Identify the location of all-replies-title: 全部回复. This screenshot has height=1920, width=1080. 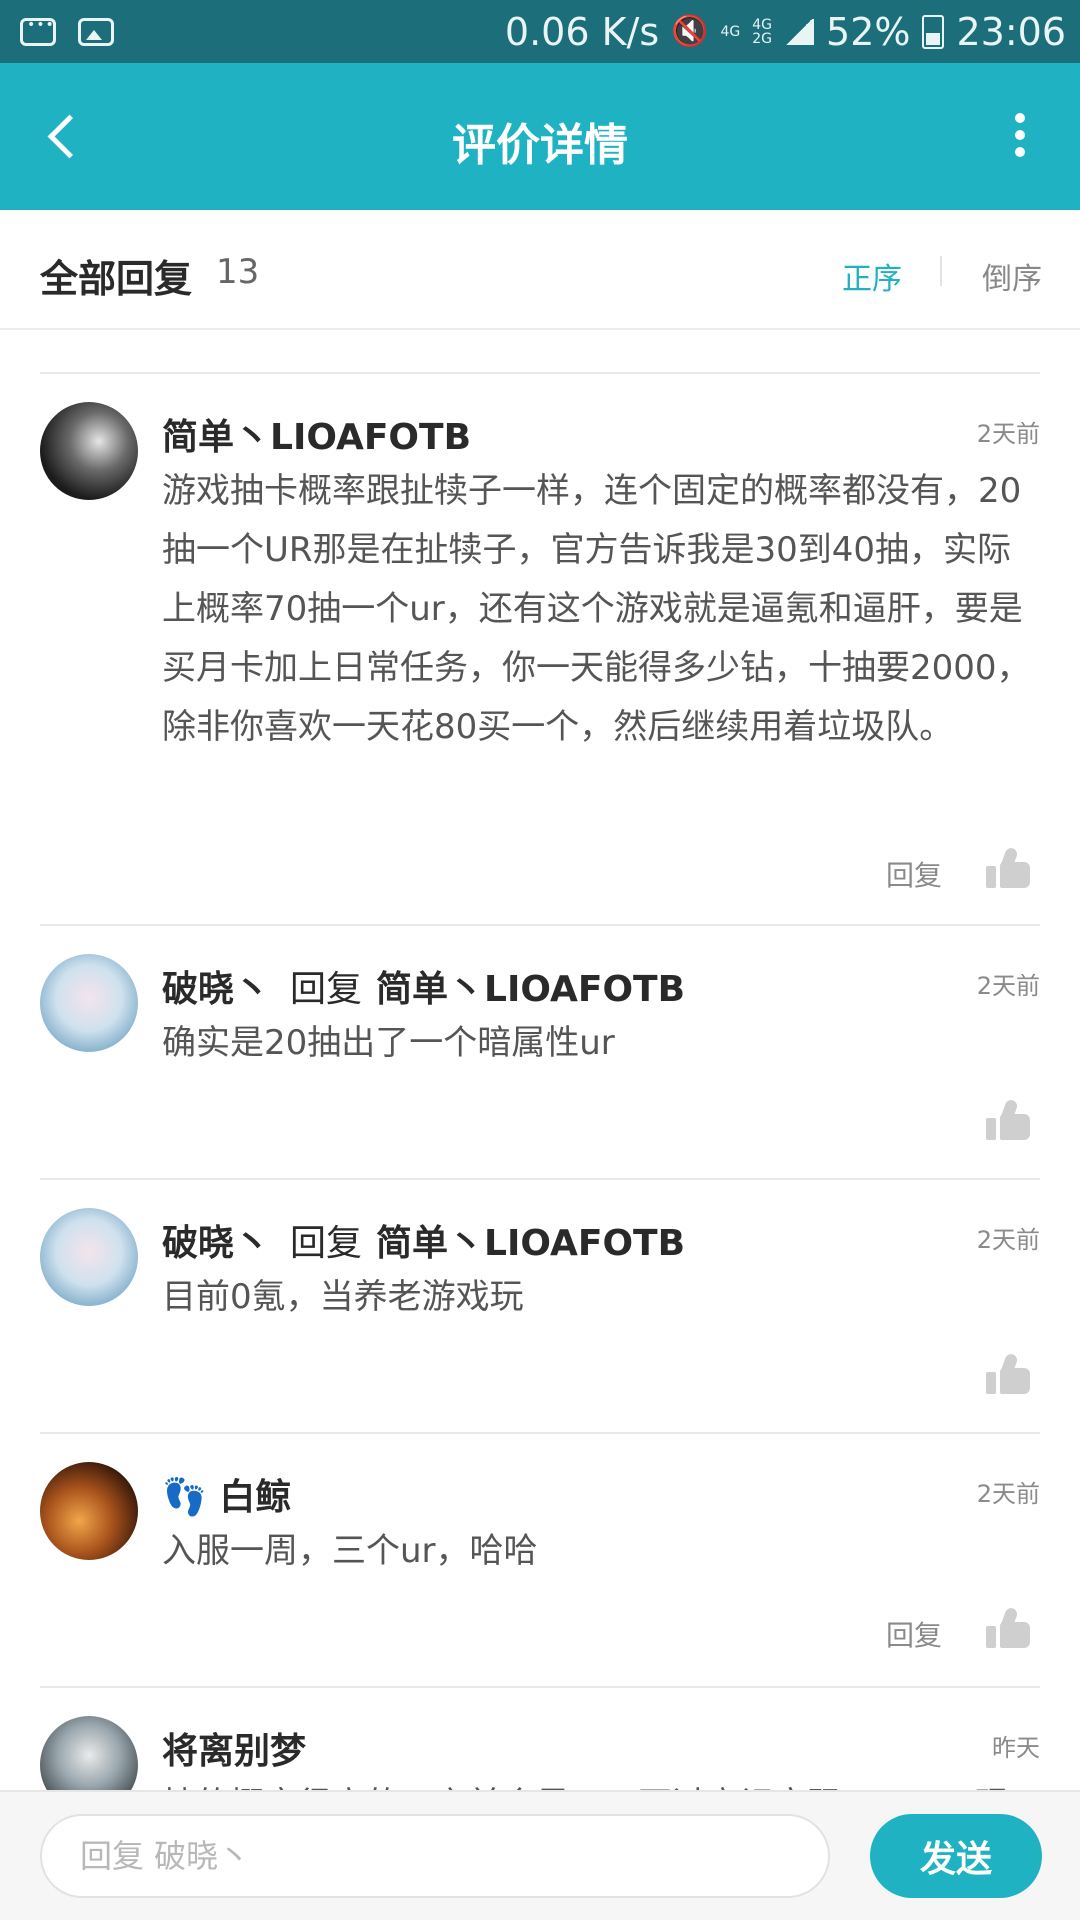
(116, 279).